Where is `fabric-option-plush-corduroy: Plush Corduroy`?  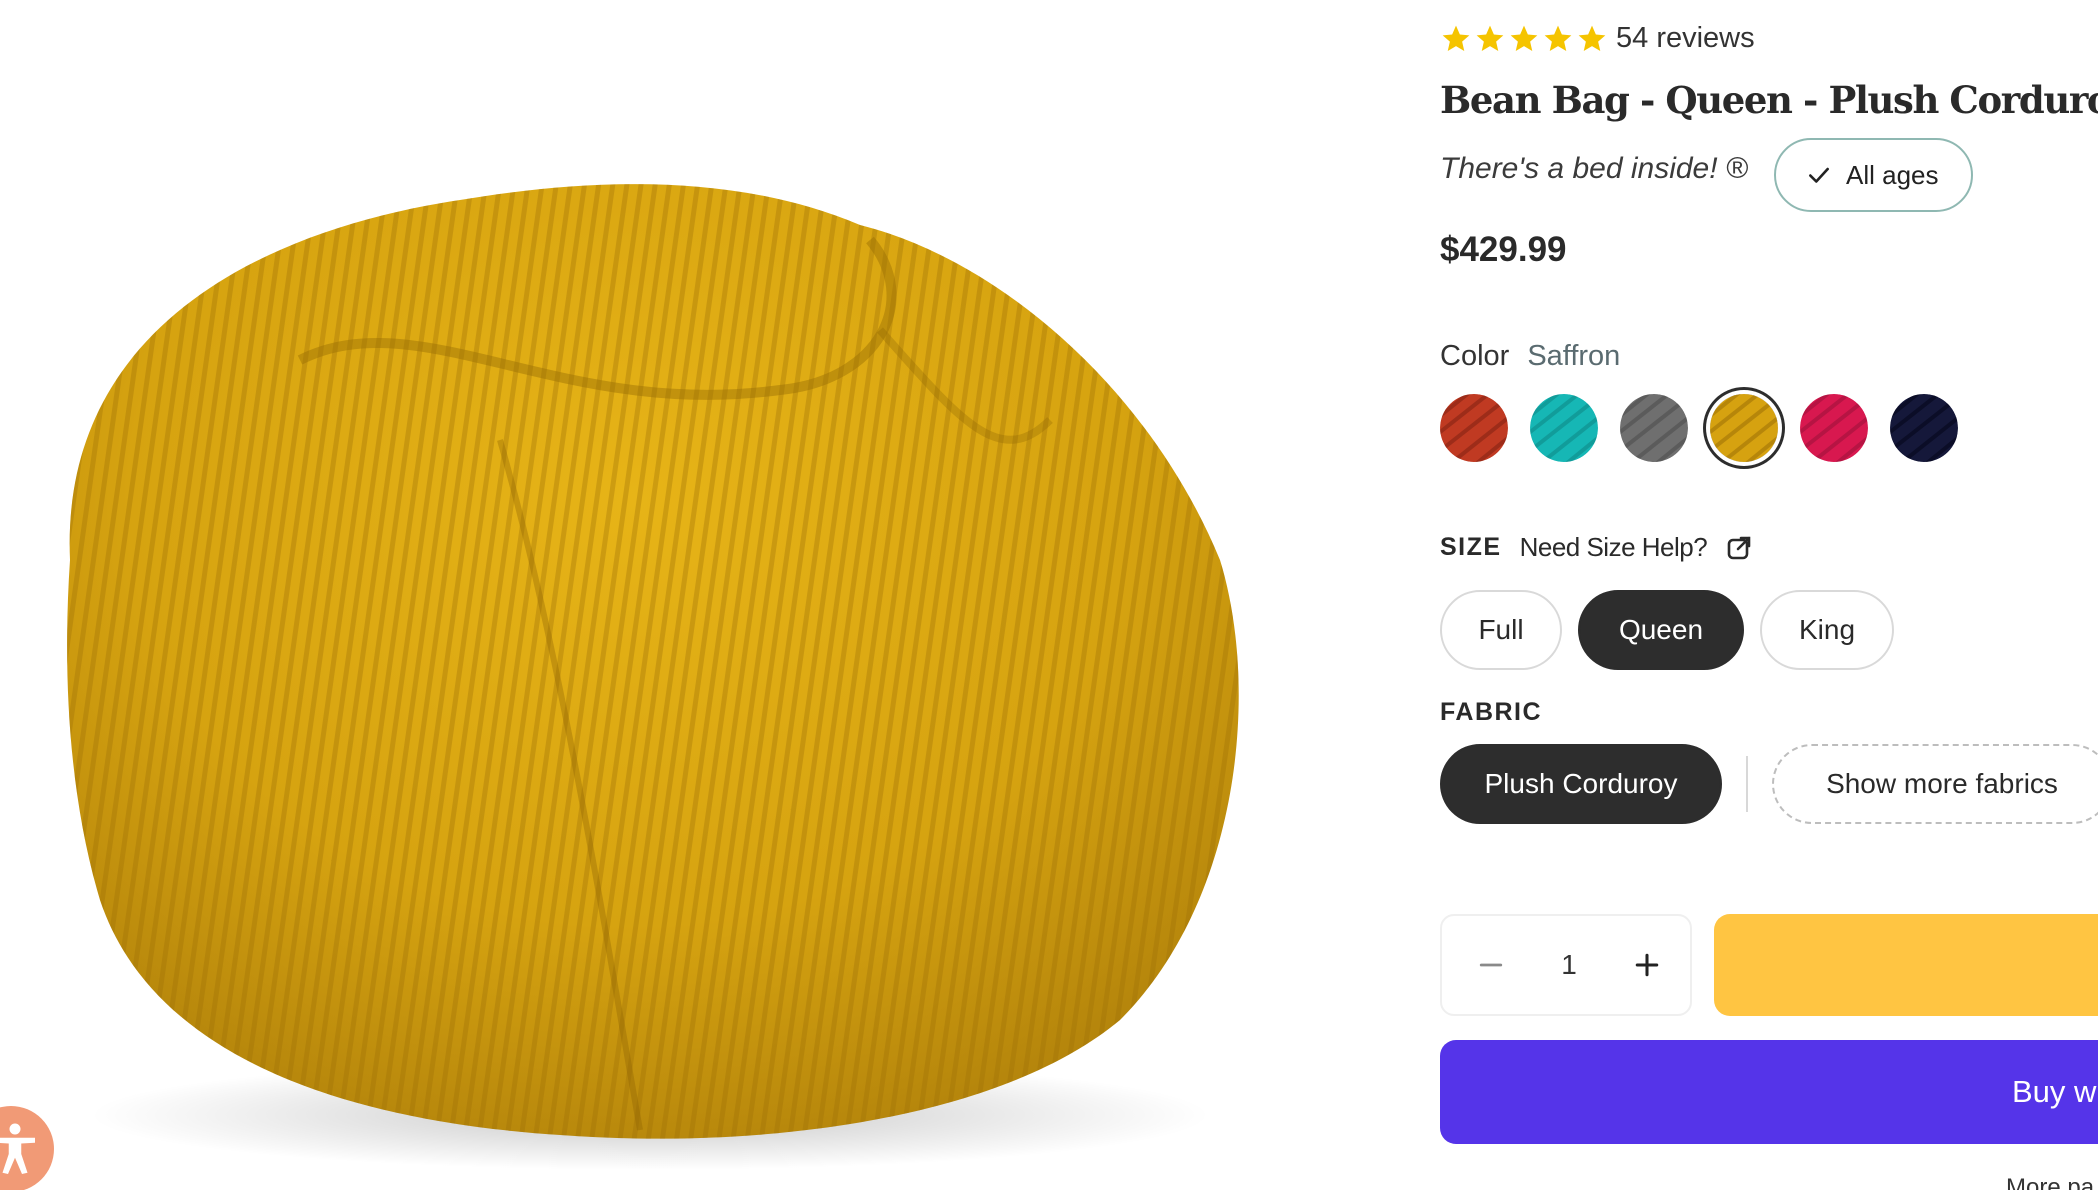 fabric-option-plush-corduroy: Plush Corduroy is located at coordinates (1581, 784).